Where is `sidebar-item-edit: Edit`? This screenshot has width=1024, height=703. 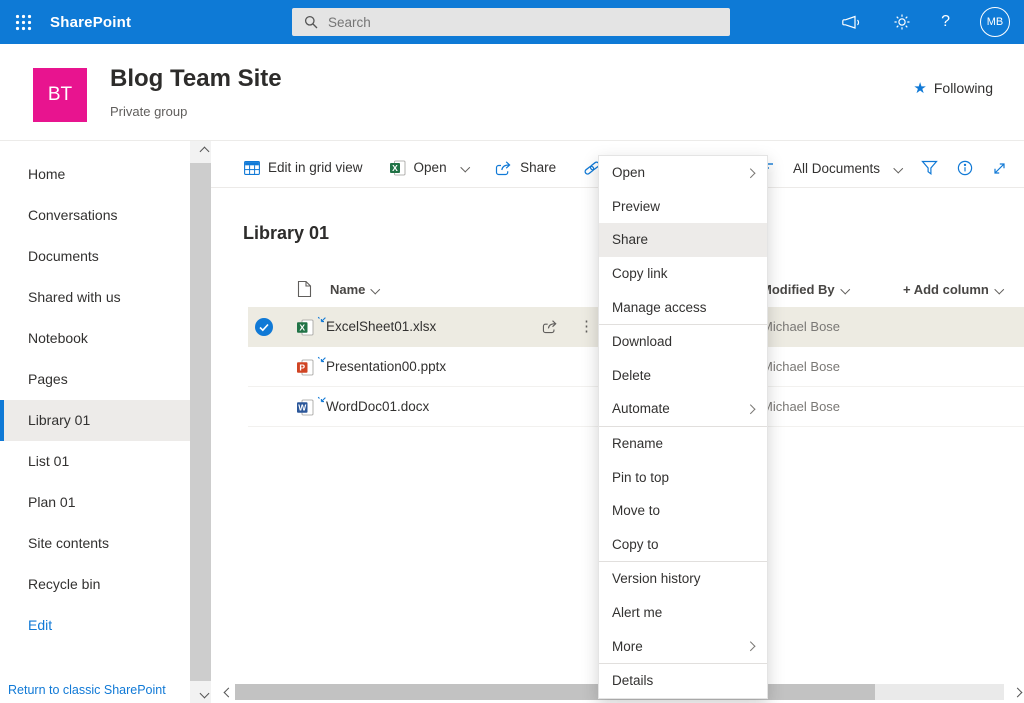 sidebar-item-edit: Edit is located at coordinates (95, 625).